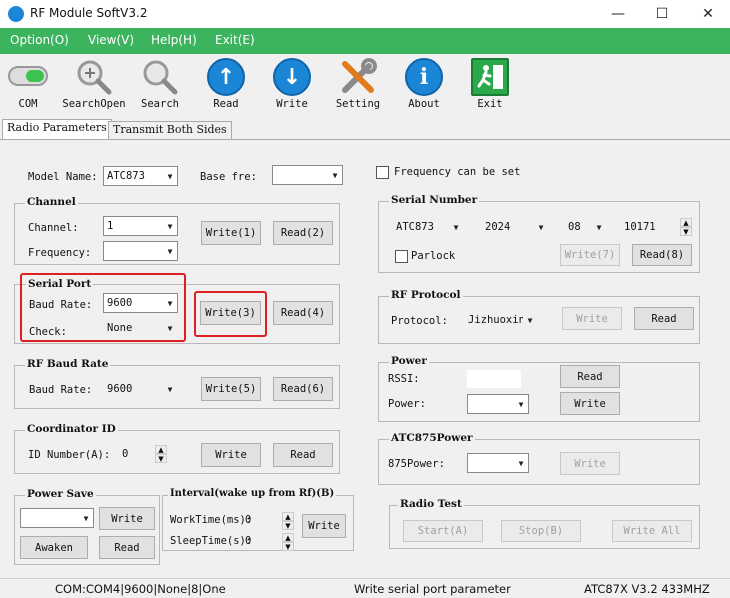  I want to click on setting-button: Setting, so click(358, 85).